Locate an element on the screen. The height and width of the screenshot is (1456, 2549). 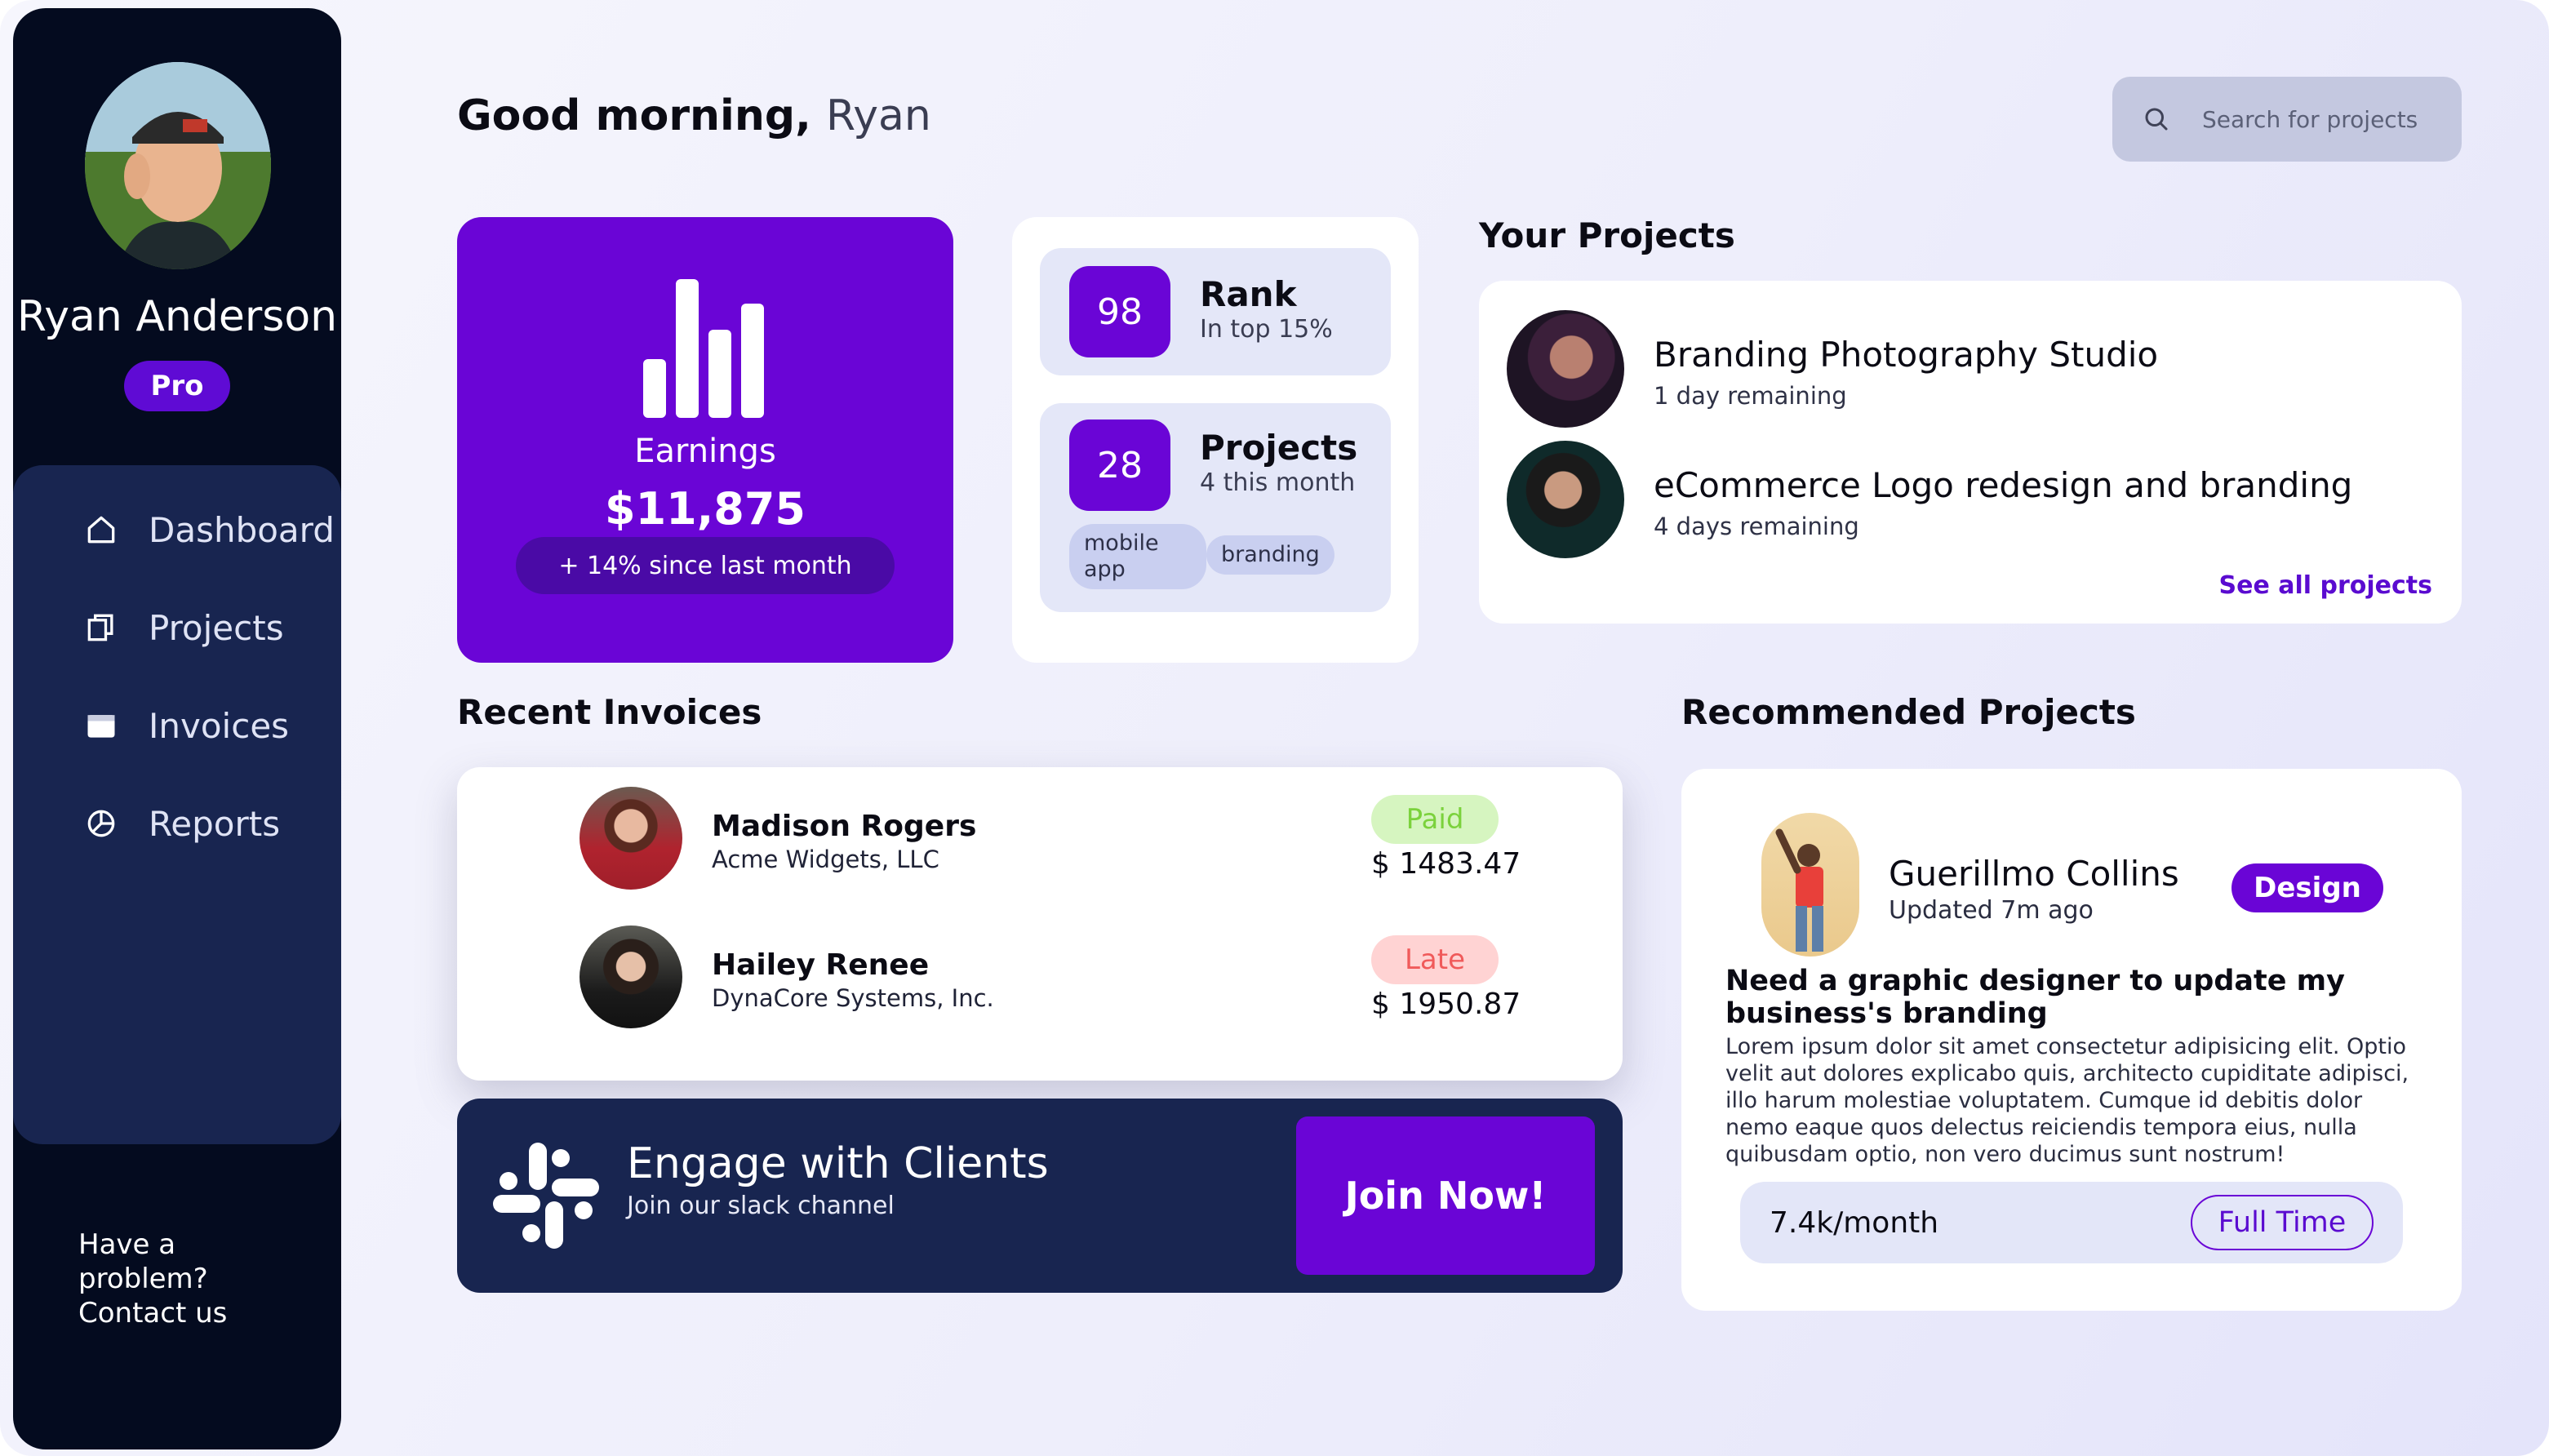
nav-panel: Dashboard Projects Invoices Reports is located at coordinates (177, 805).